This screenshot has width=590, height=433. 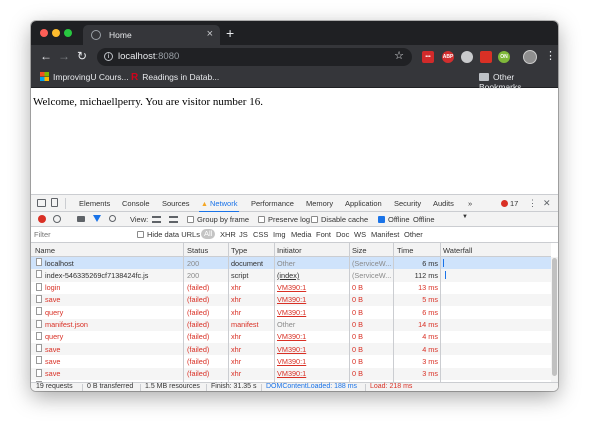 What do you see at coordinates (228, 234) in the screenshot?
I see `filter-type-xhr: XHR` at bounding box center [228, 234].